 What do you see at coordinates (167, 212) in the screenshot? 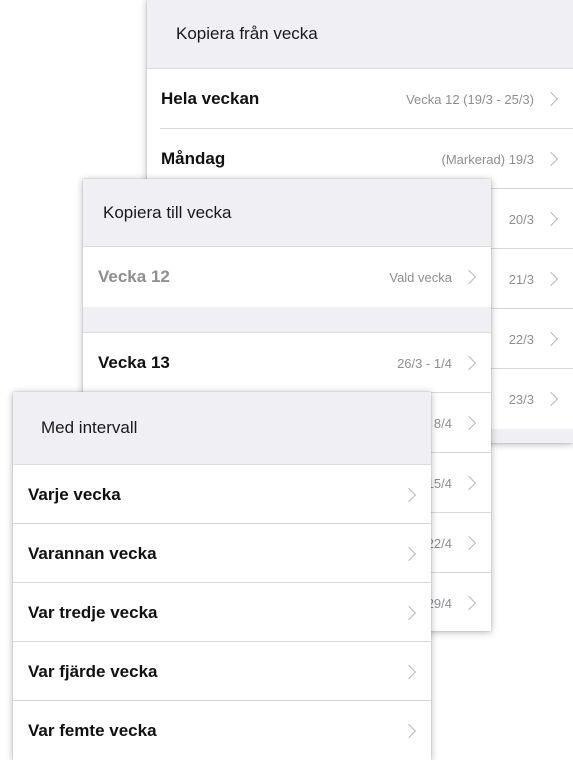
I see `copy-to-title: Kopiera till vecka` at bounding box center [167, 212].